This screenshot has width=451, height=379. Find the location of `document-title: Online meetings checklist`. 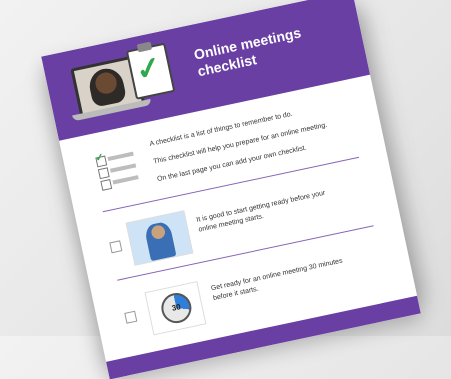

document-title: Online meetings checklist is located at coordinates (269, 48).